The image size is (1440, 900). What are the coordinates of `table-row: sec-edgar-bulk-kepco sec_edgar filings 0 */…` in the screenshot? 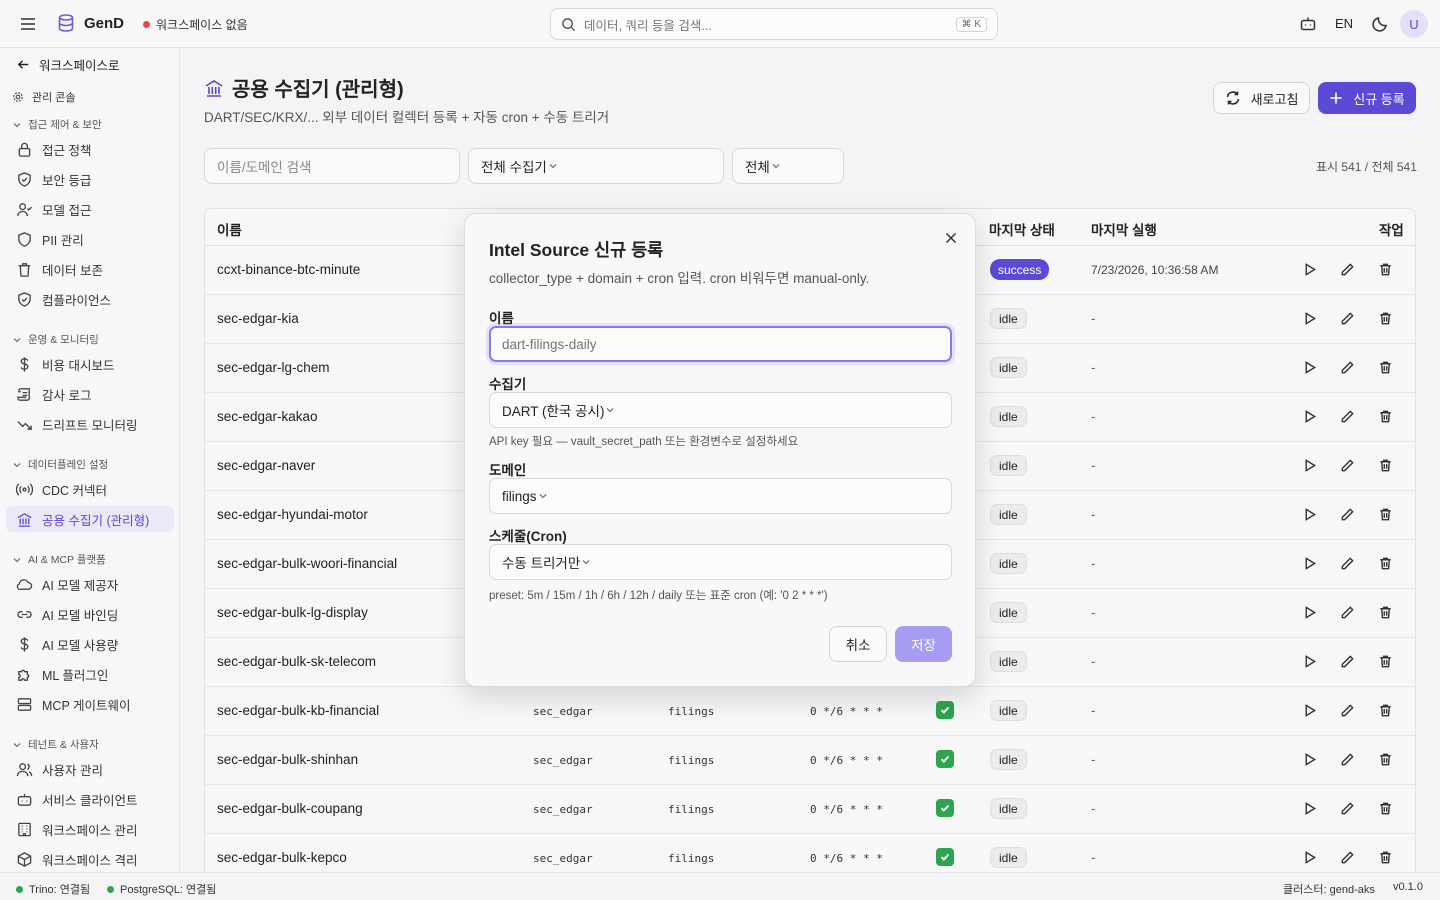 It's located at (810, 853).